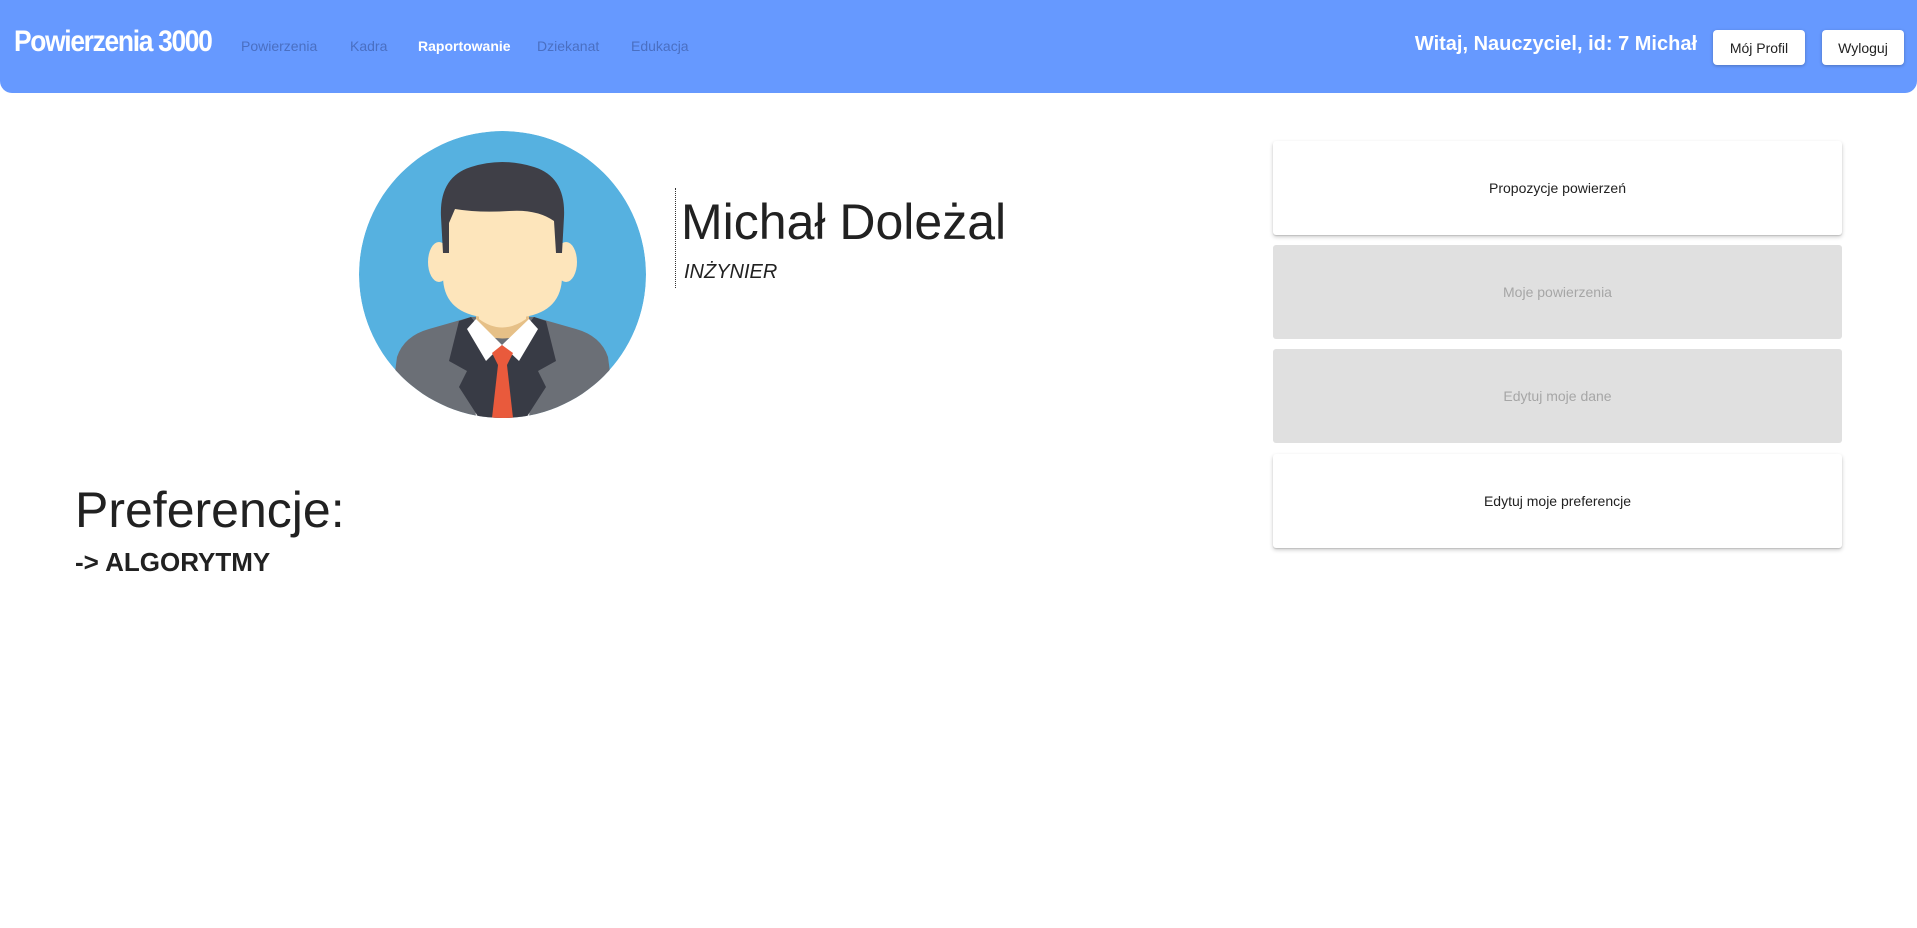 This screenshot has height=928, width=1917. I want to click on card-assignment-proposals: Propozycje powierzeń, so click(1557, 188).